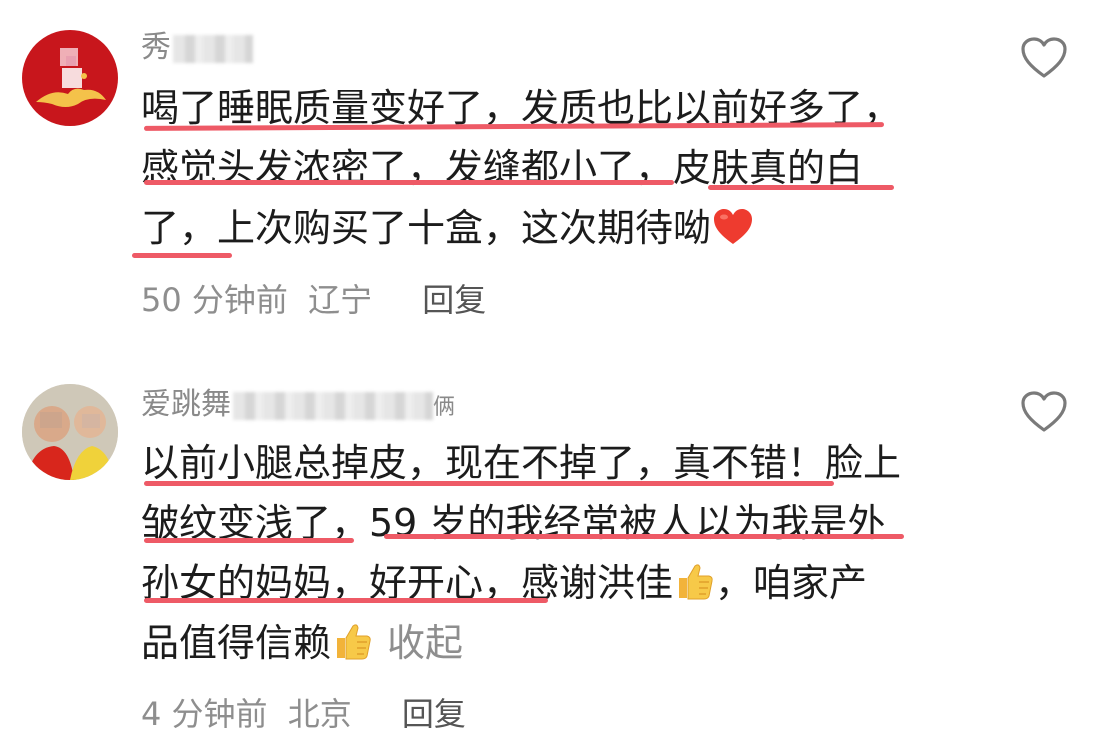  What do you see at coordinates (204, 714) in the screenshot?
I see `comment-time: 4 分钟前` at bounding box center [204, 714].